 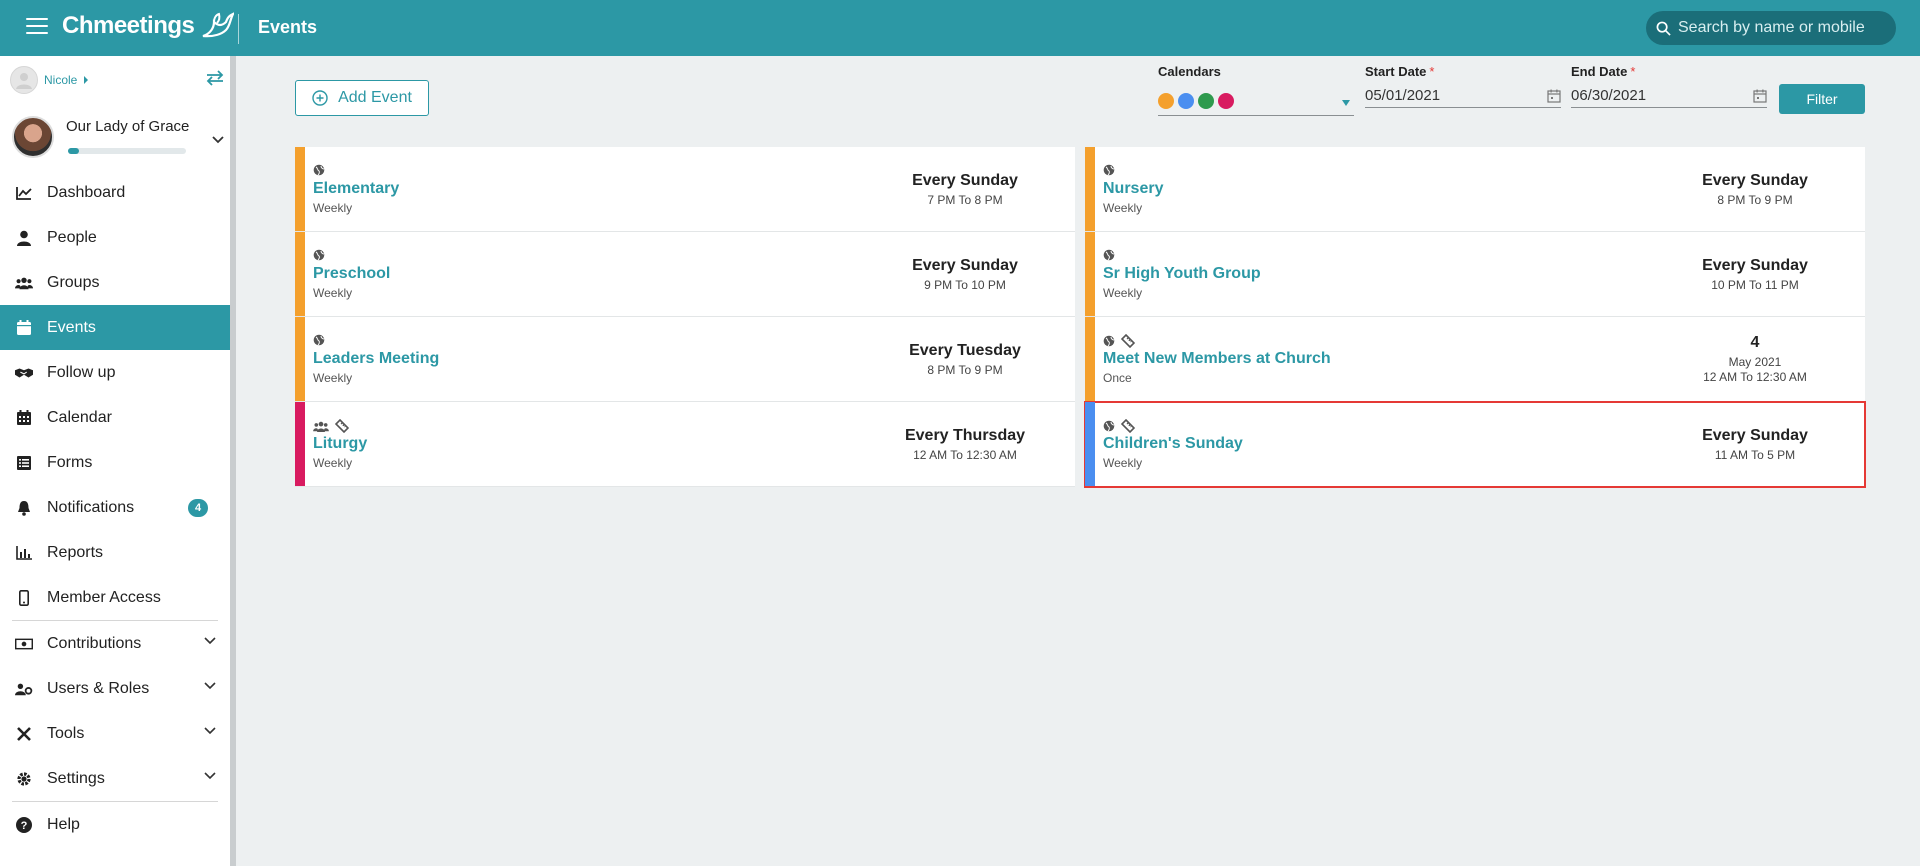 What do you see at coordinates (66, 733) in the screenshot?
I see `sidebar-item-label: Tools` at bounding box center [66, 733].